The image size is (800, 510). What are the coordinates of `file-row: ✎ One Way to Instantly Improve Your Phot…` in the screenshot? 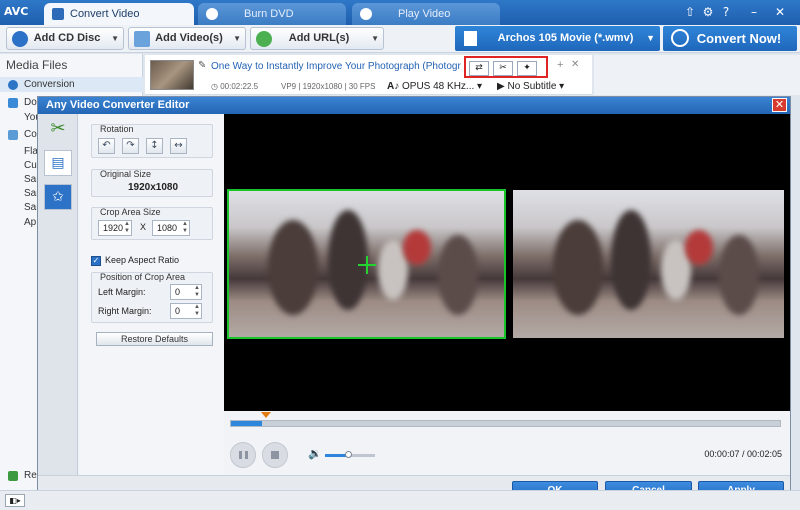 It's located at (368, 75).